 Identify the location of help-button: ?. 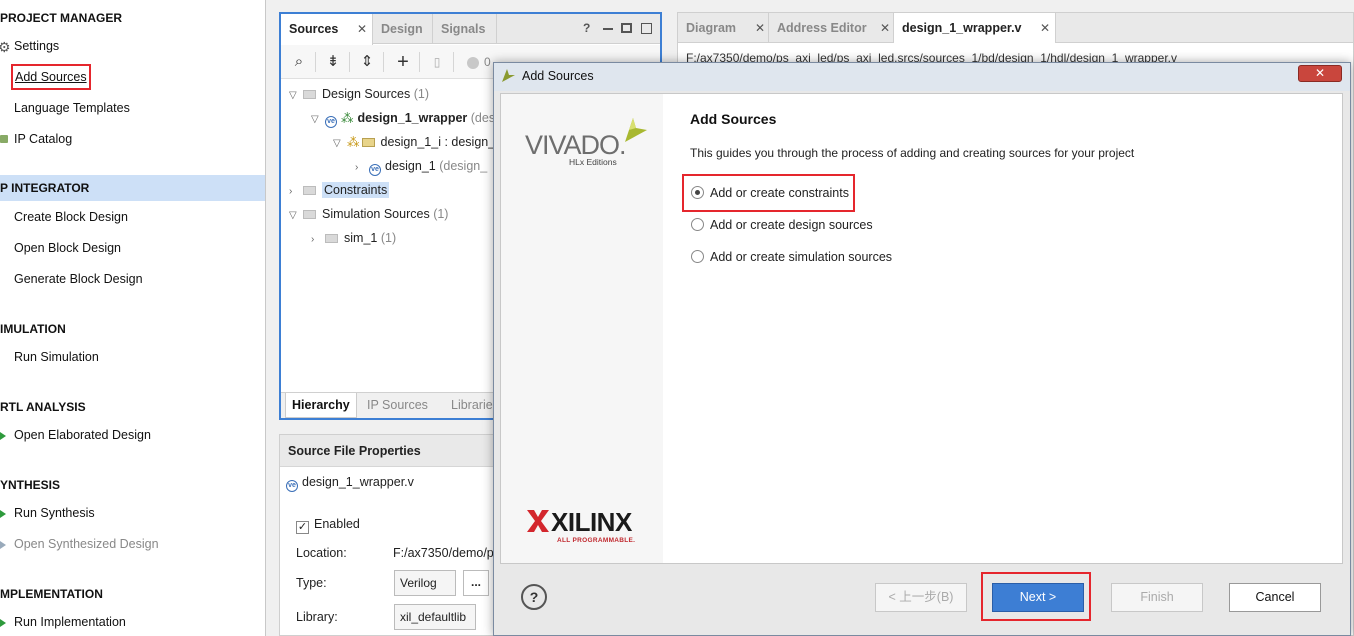
(534, 597).